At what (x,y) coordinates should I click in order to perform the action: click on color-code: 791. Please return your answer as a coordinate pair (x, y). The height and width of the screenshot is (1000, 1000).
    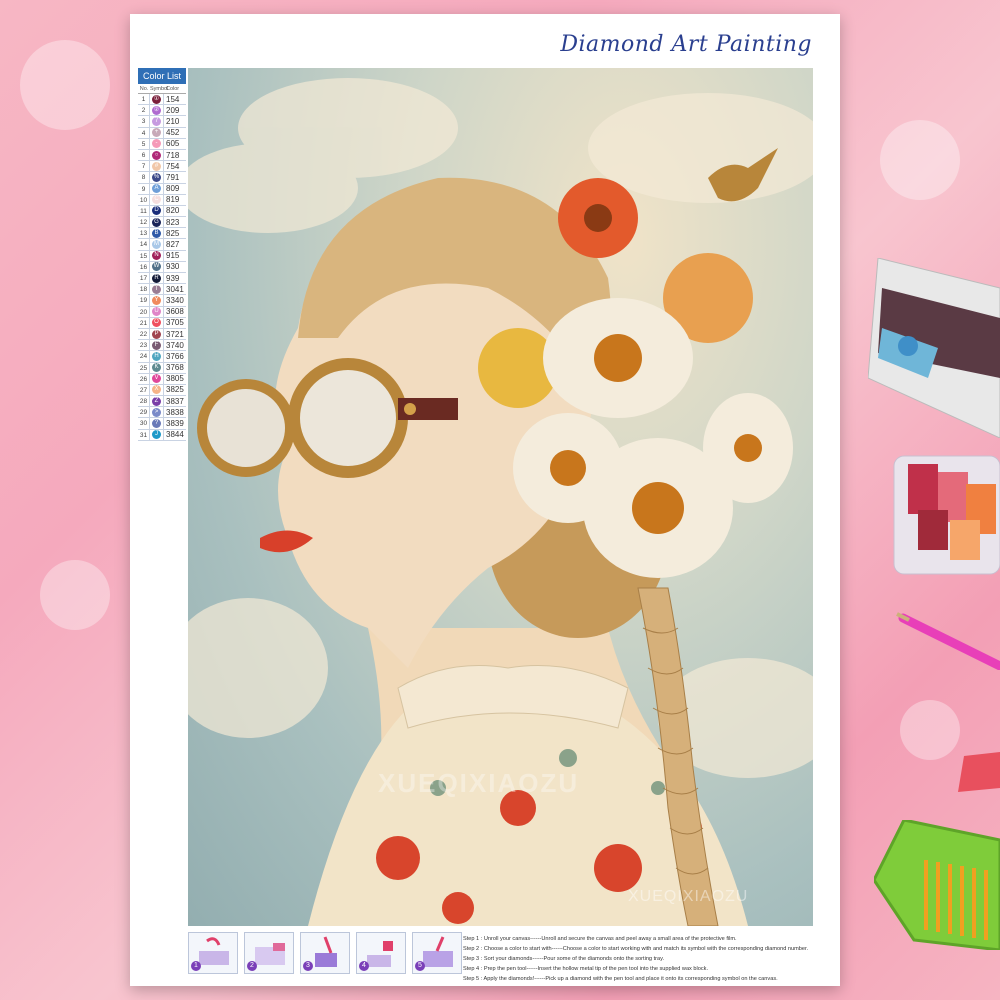
    Looking at the image, I should click on (173, 177).